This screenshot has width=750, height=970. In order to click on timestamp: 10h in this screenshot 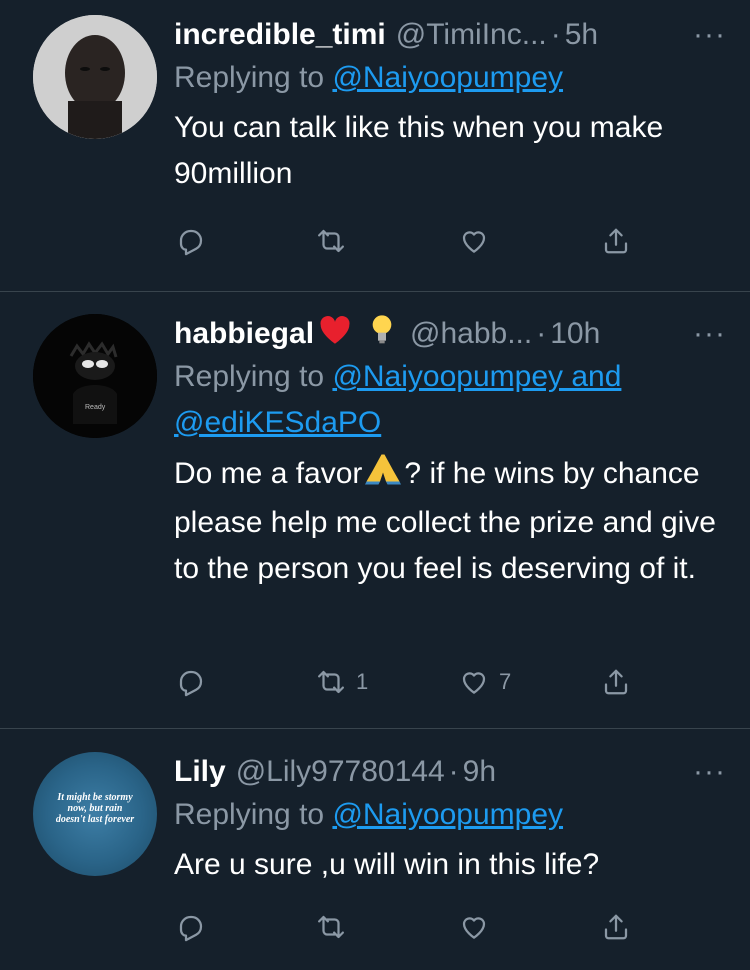, I will do `click(575, 334)`.